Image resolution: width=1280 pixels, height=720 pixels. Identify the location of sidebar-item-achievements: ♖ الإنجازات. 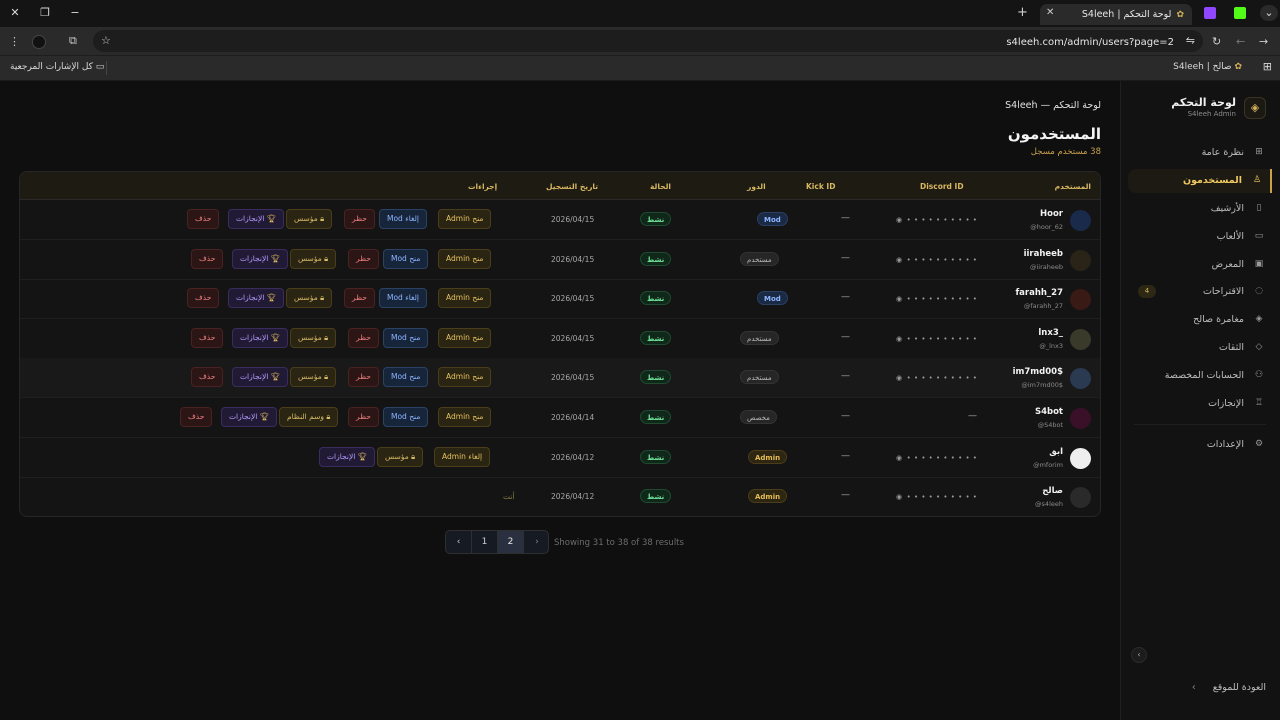
(1200, 404).